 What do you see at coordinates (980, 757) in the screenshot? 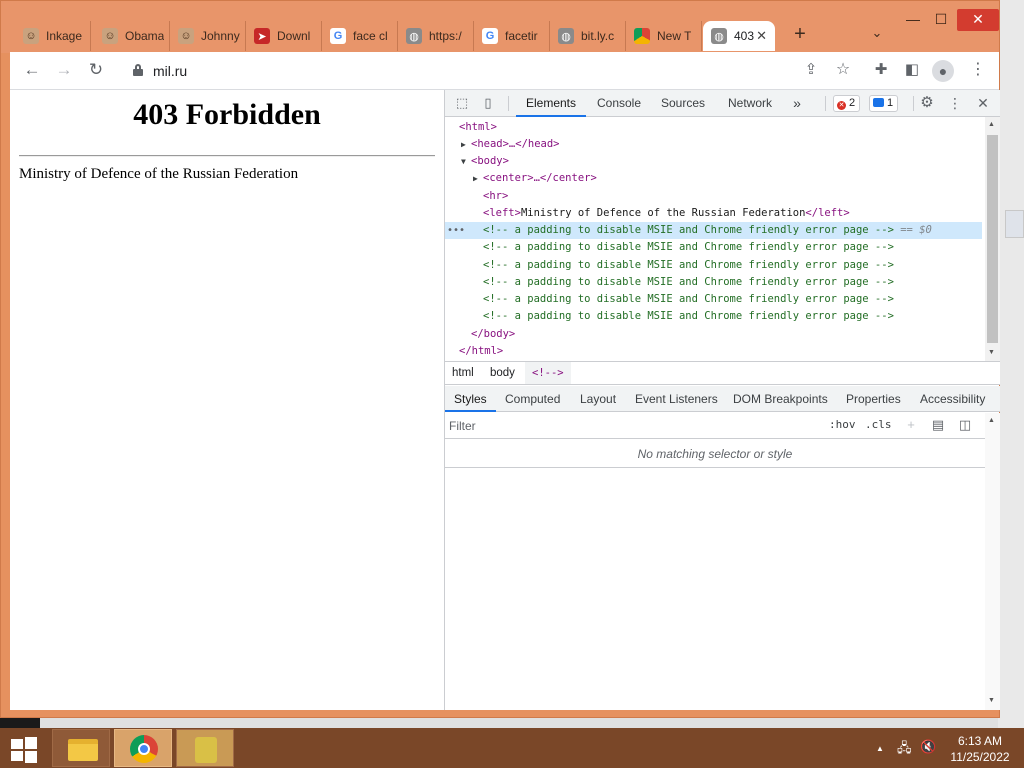
I see `clock-date: 11/25/2022` at bounding box center [980, 757].